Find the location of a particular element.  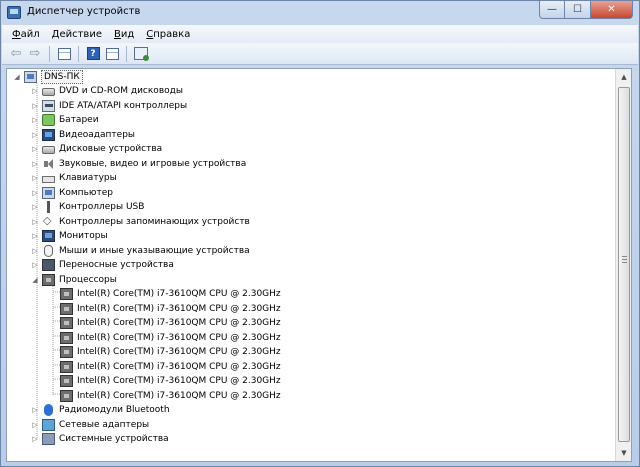

disk-drive-icon is located at coordinates (48, 150).